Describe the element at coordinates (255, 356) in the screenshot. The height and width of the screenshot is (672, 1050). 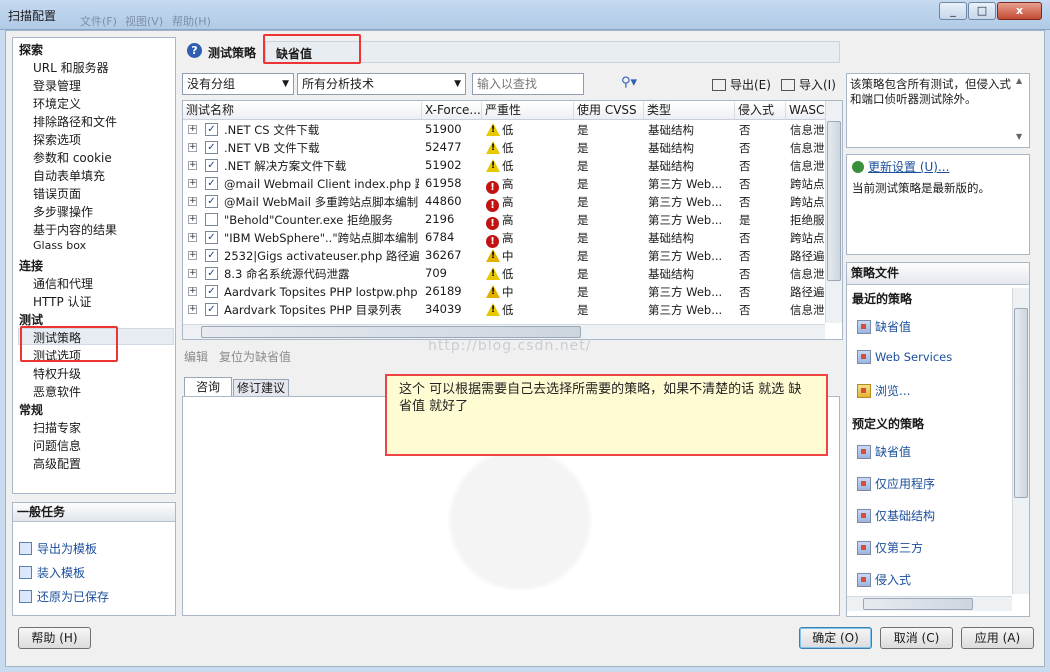
I see `reset-link: 复位为缺省值` at that location.